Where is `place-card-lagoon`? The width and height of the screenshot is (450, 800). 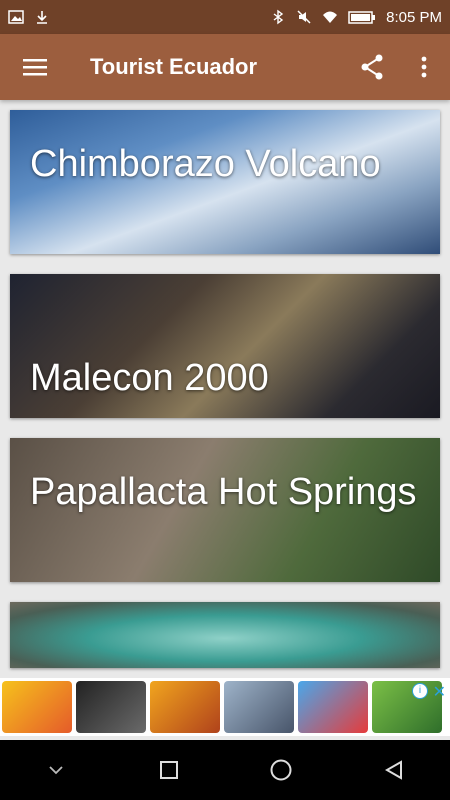 place-card-lagoon is located at coordinates (225, 635).